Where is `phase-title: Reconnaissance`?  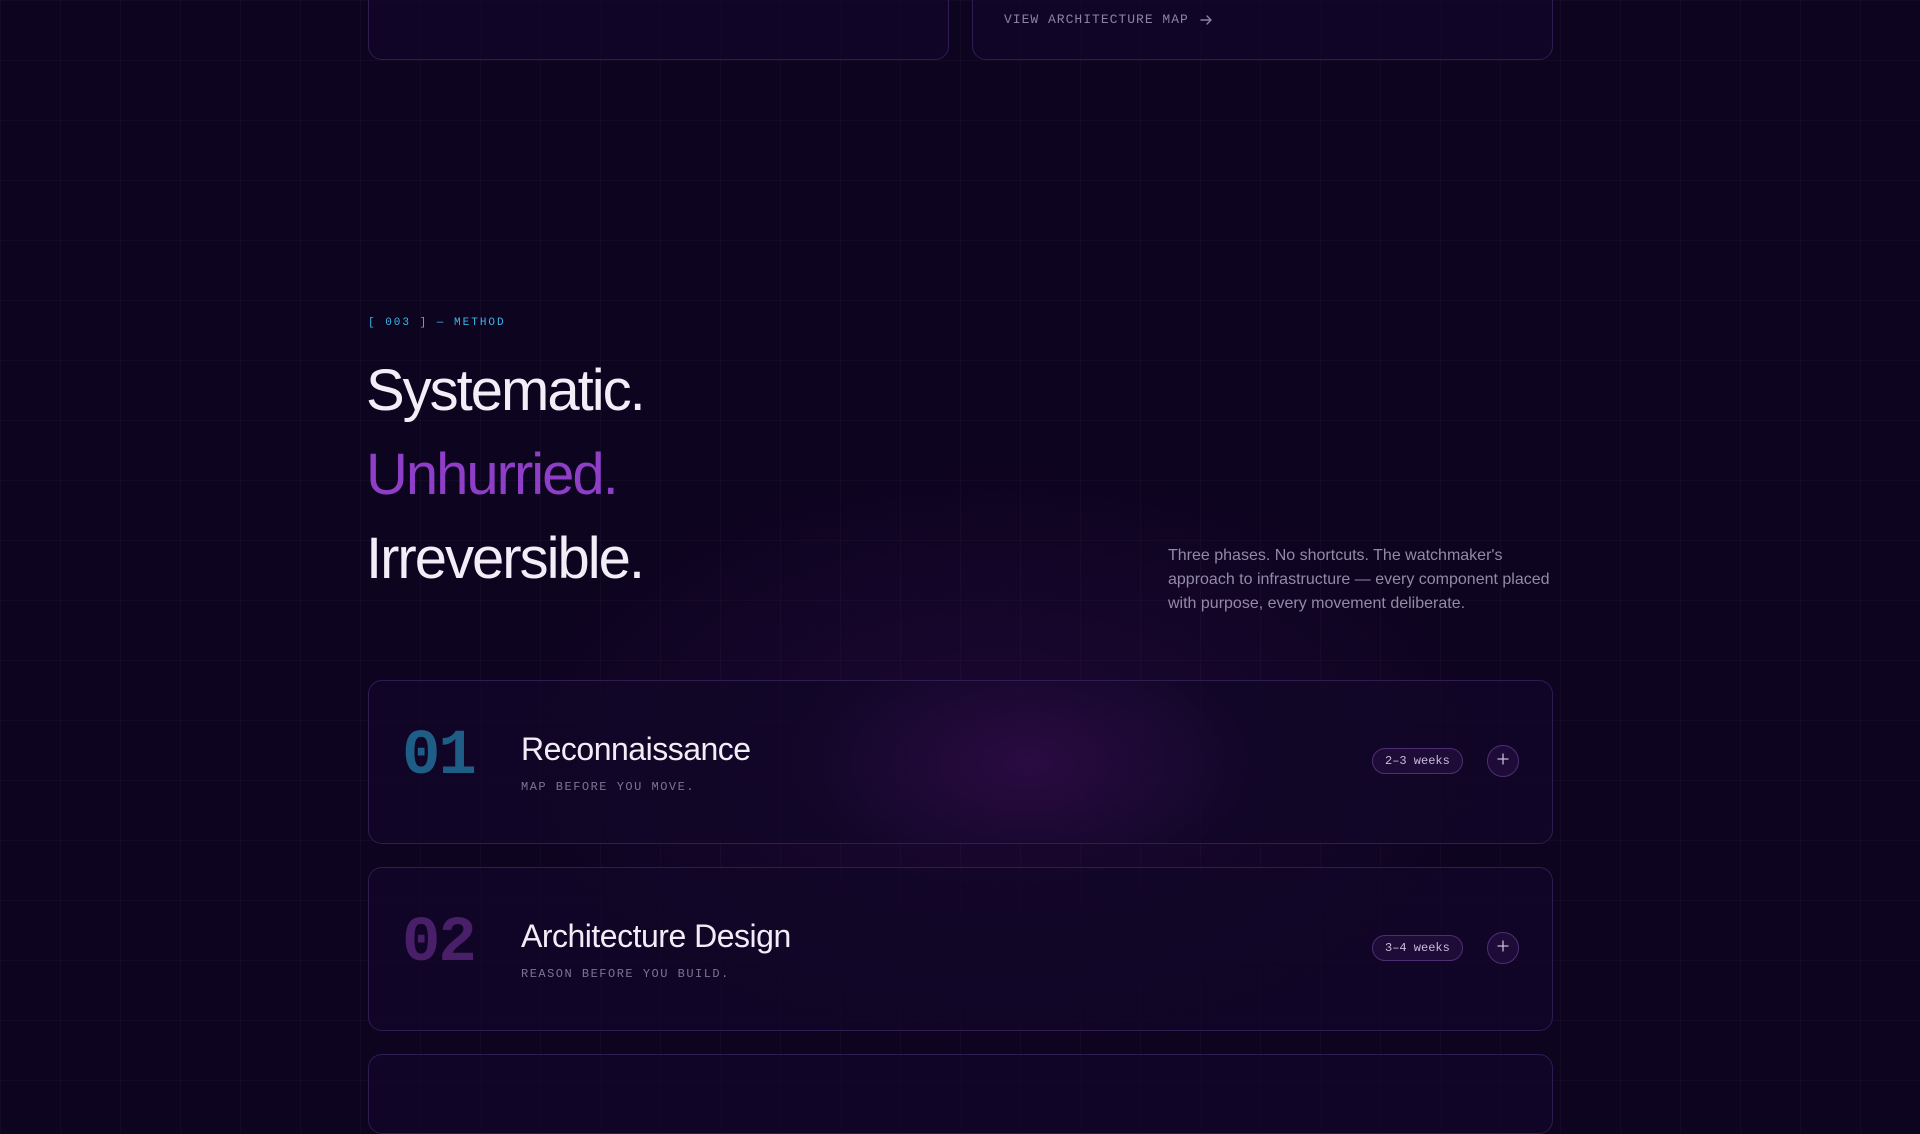
phase-title: Reconnaissance is located at coordinates (636, 749).